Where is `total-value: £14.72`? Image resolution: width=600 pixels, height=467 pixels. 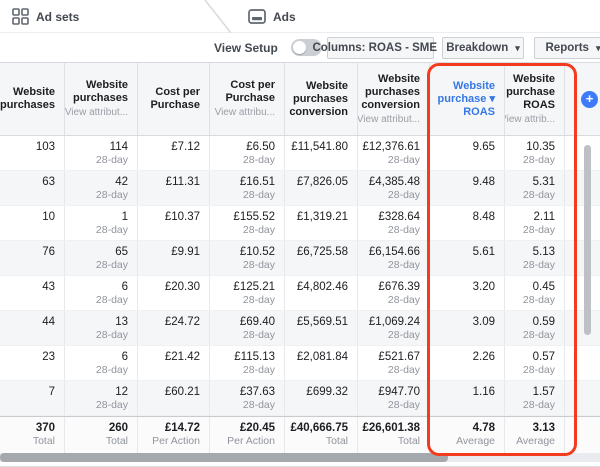
total-value: £14.72 is located at coordinates (182, 428).